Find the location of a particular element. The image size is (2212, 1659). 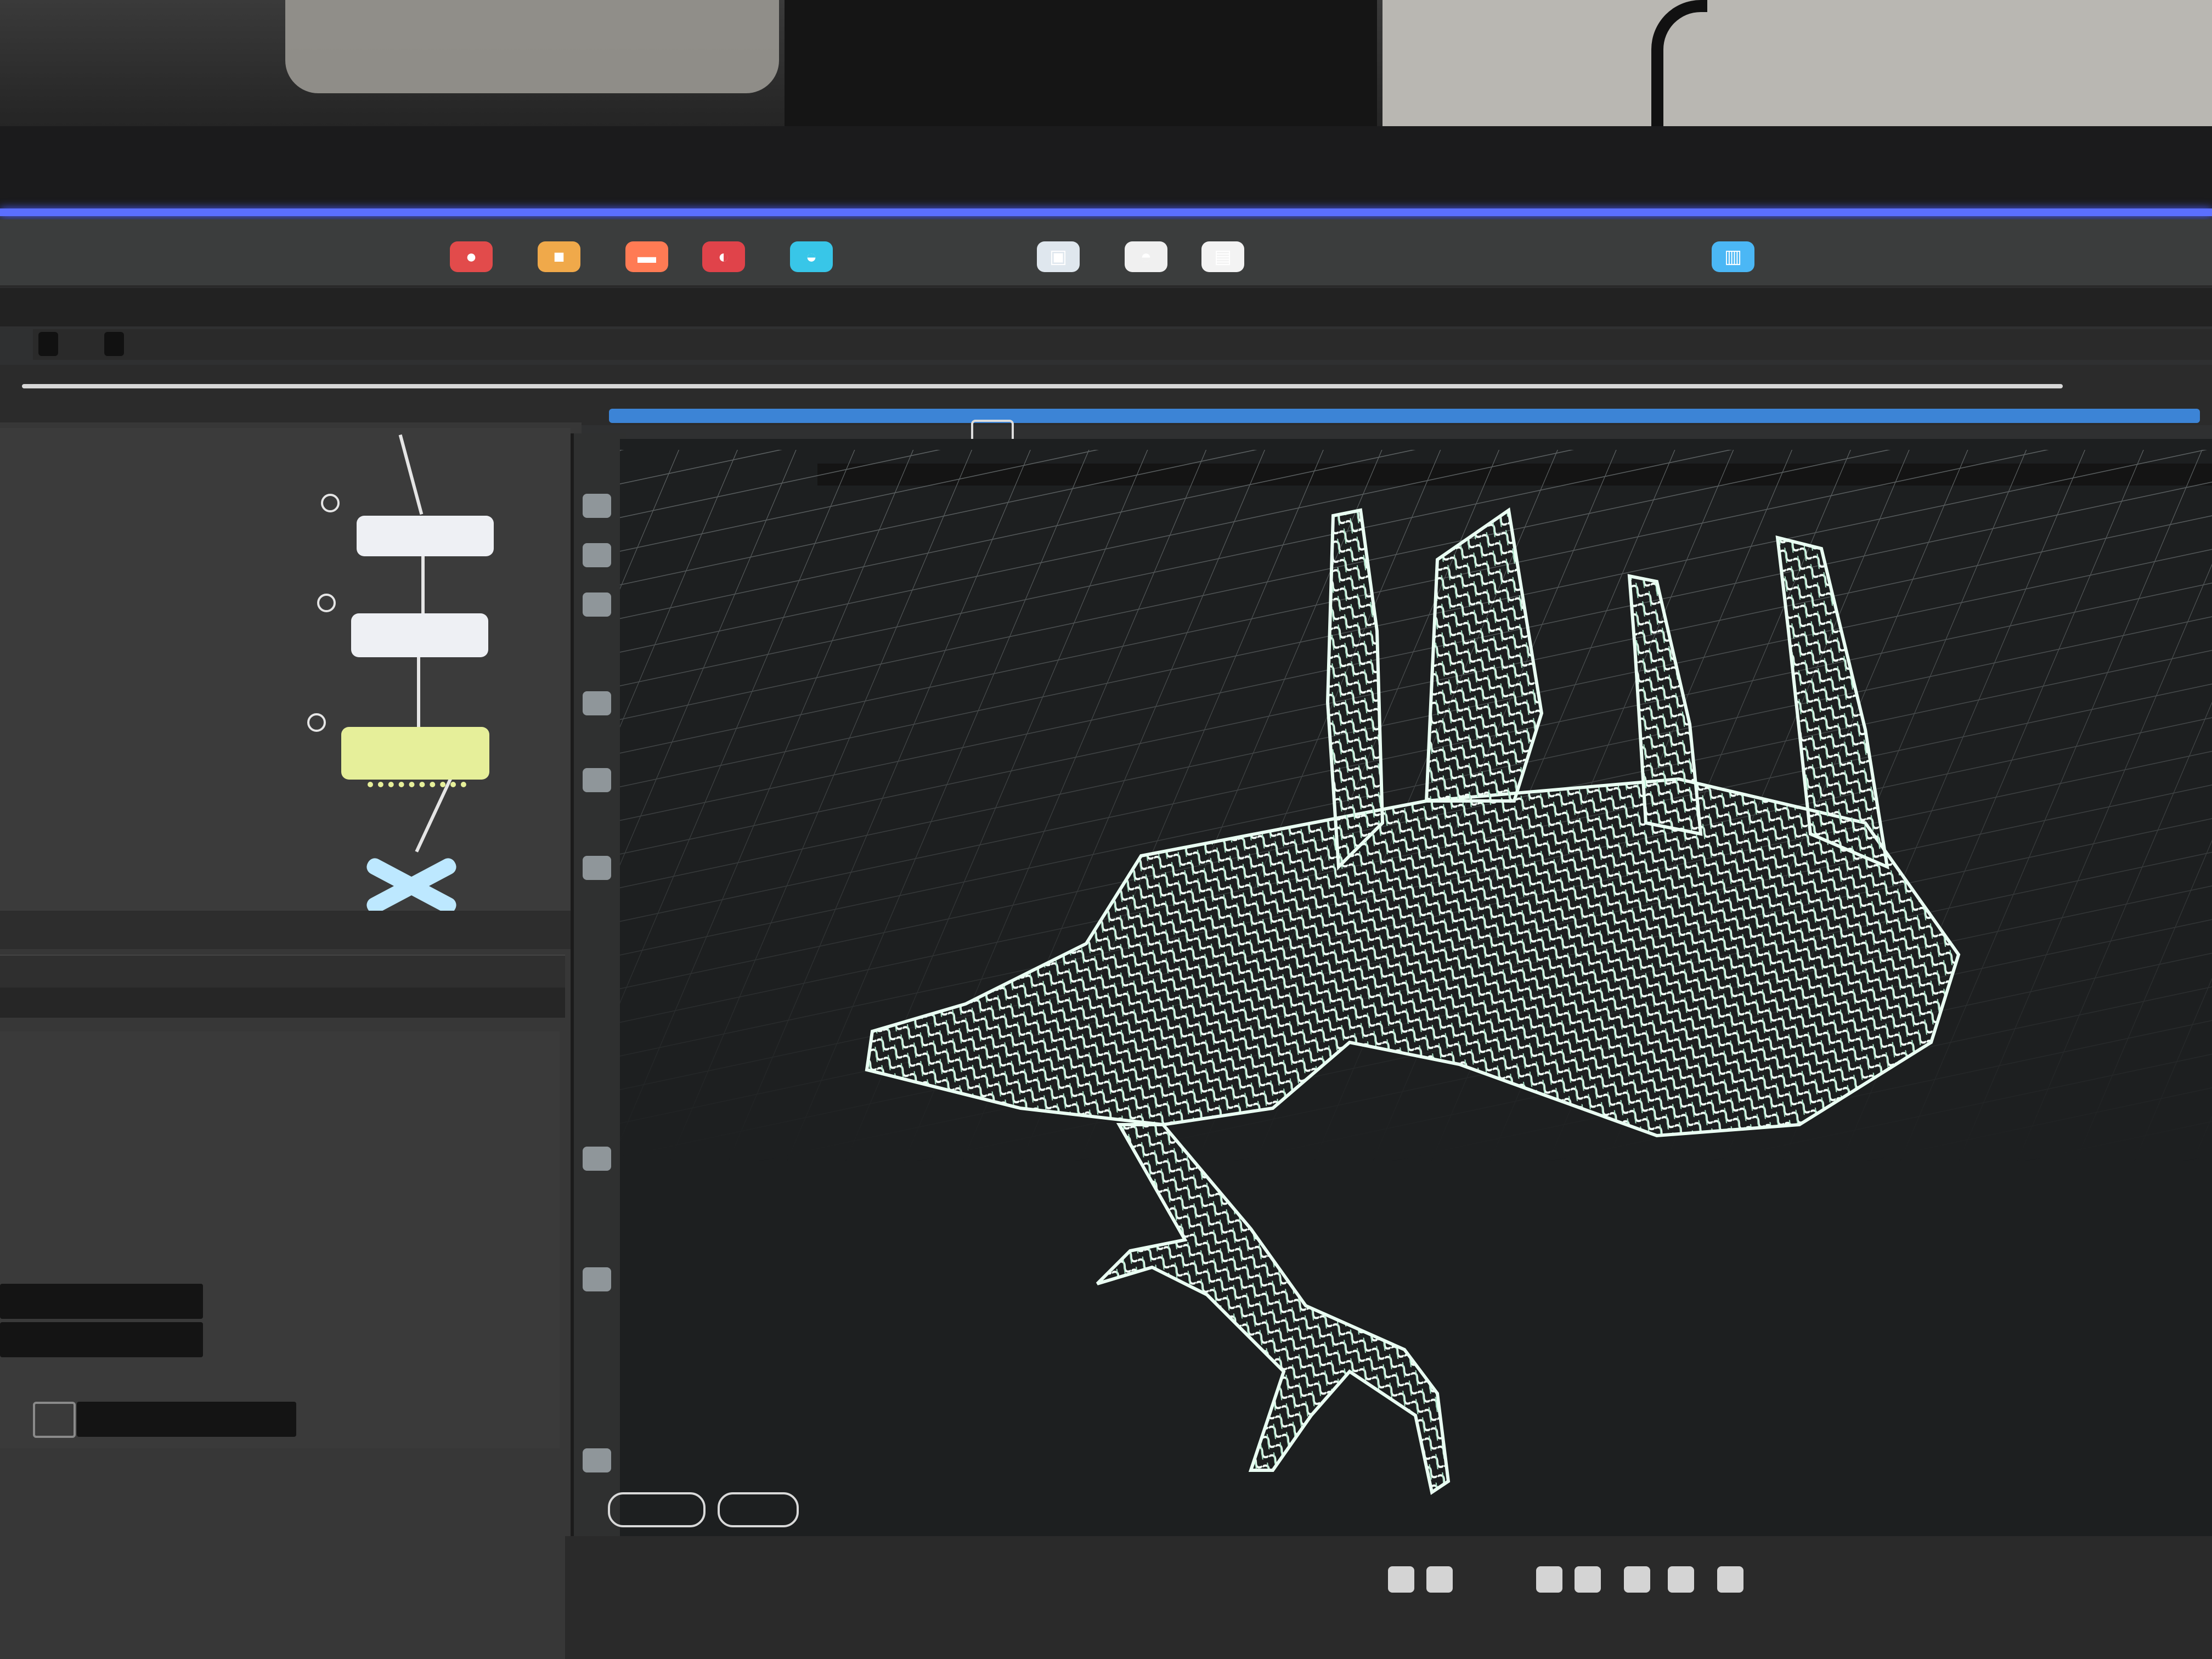

rotate-tool-icon is located at coordinates (597, 604).